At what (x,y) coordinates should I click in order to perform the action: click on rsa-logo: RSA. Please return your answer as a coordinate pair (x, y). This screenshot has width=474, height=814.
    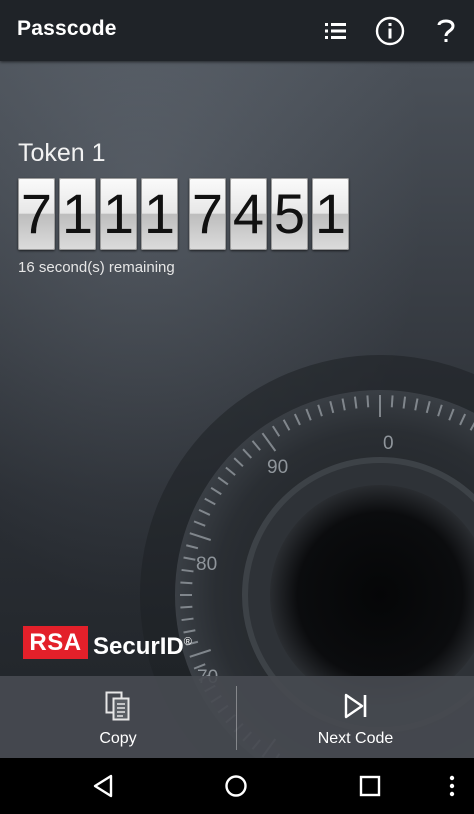
    Looking at the image, I should click on (55, 642).